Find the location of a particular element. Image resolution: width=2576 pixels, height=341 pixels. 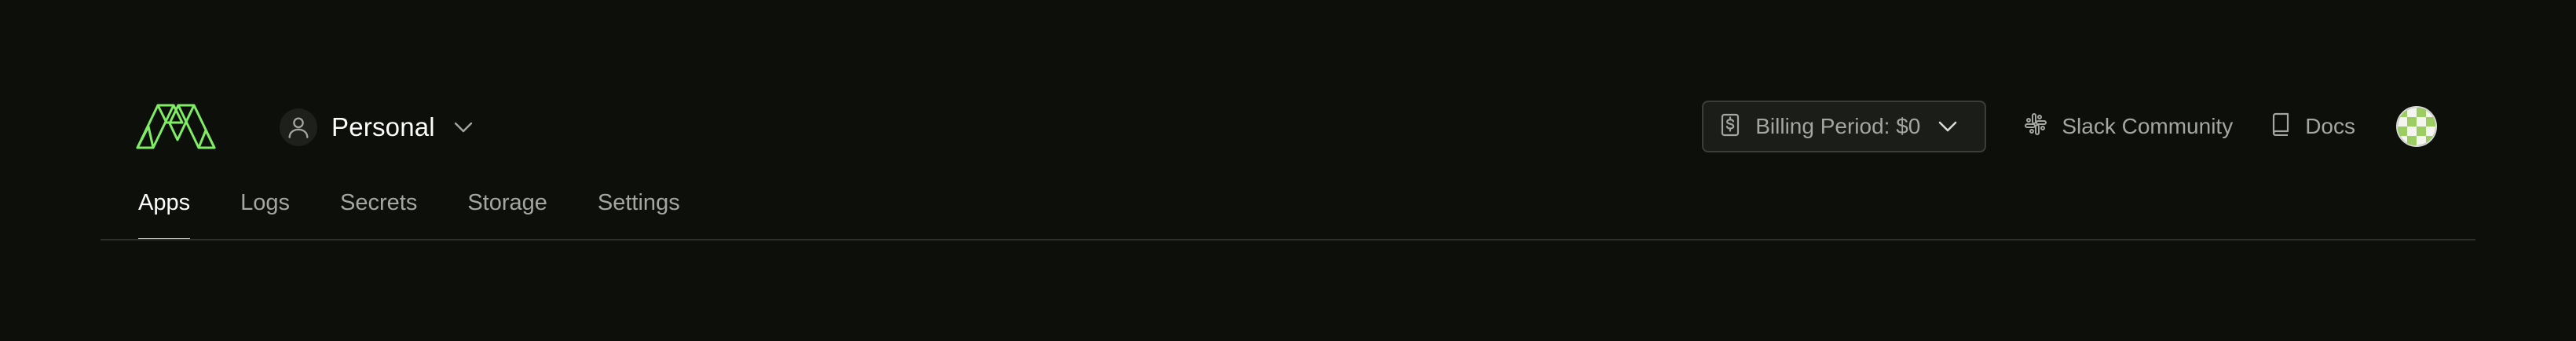

slack-community-link: Slack Community is located at coordinates (2128, 126).